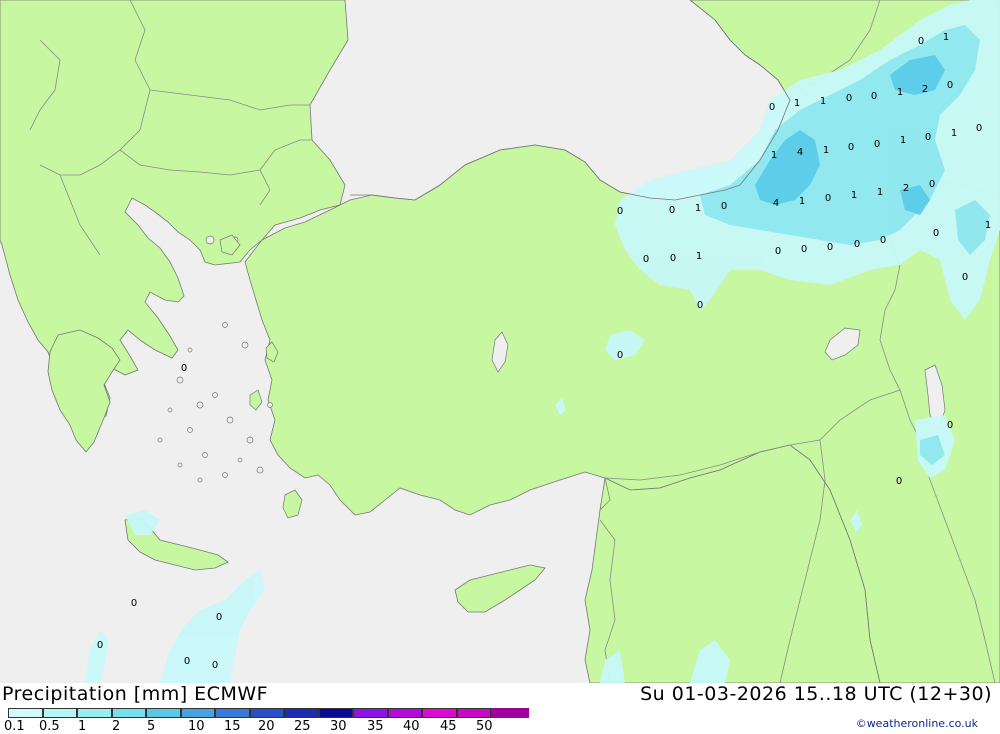 This screenshot has height=734, width=1000. Describe the element at coordinates (338, 726) in the screenshot. I see `scale-label: 30` at that location.